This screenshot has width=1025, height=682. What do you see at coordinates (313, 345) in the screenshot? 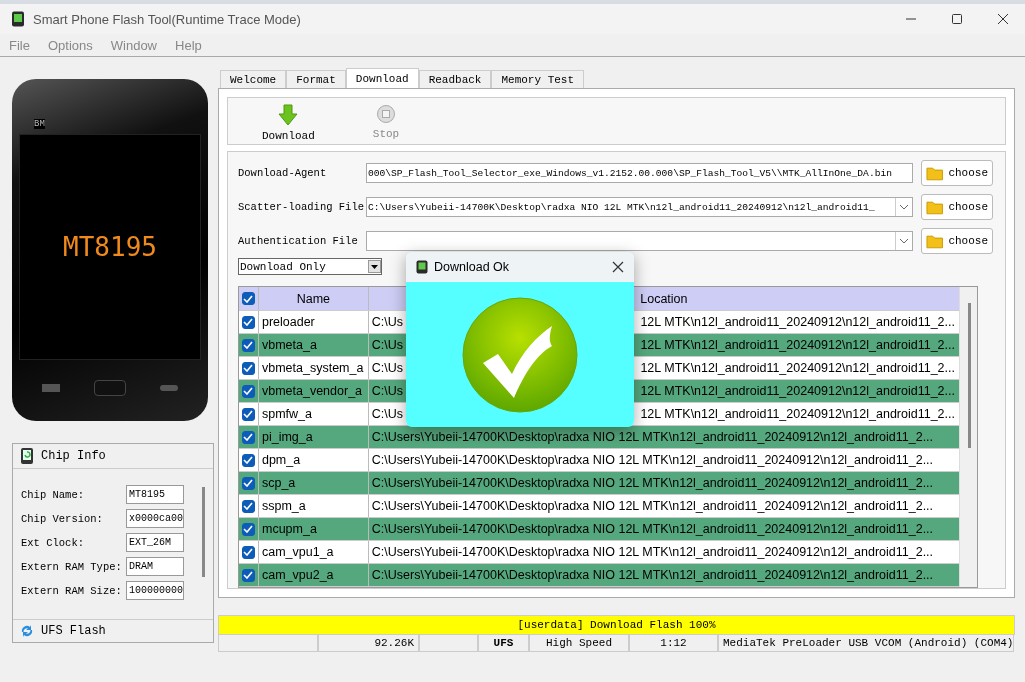
I see `table-cell: vbmeta_a` at bounding box center [313, 345].